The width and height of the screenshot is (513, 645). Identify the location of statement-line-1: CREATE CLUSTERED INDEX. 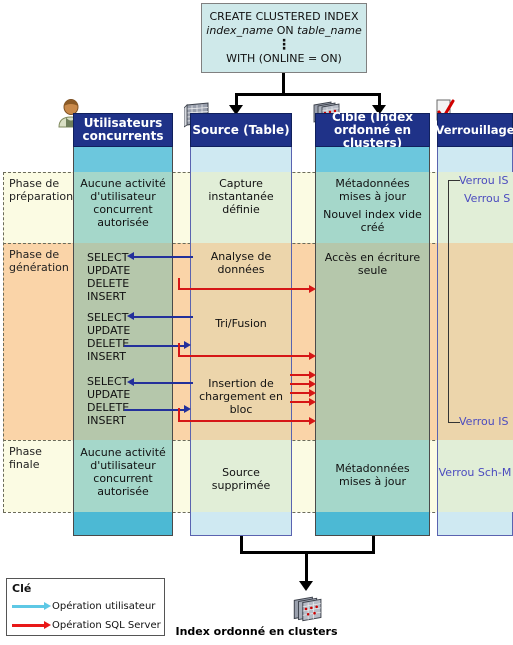
(284, 16).